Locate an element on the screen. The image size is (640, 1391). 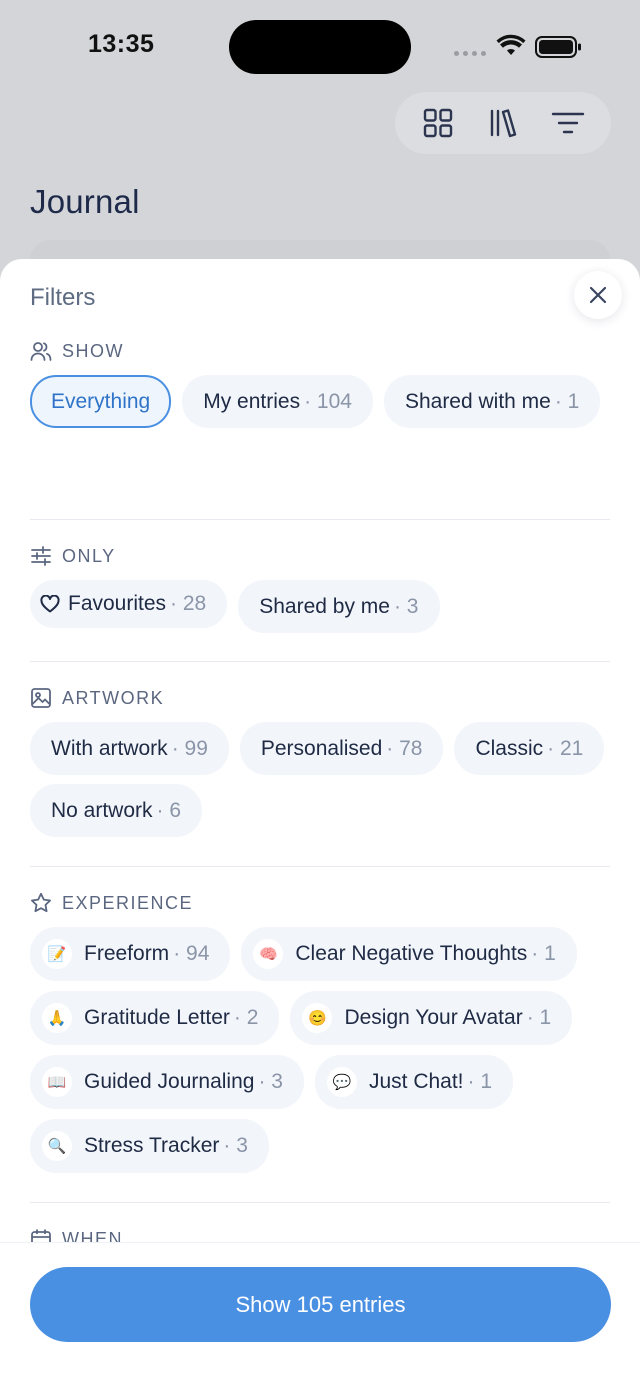
section-header: ARTWORK is located at coordinates (320, 698).